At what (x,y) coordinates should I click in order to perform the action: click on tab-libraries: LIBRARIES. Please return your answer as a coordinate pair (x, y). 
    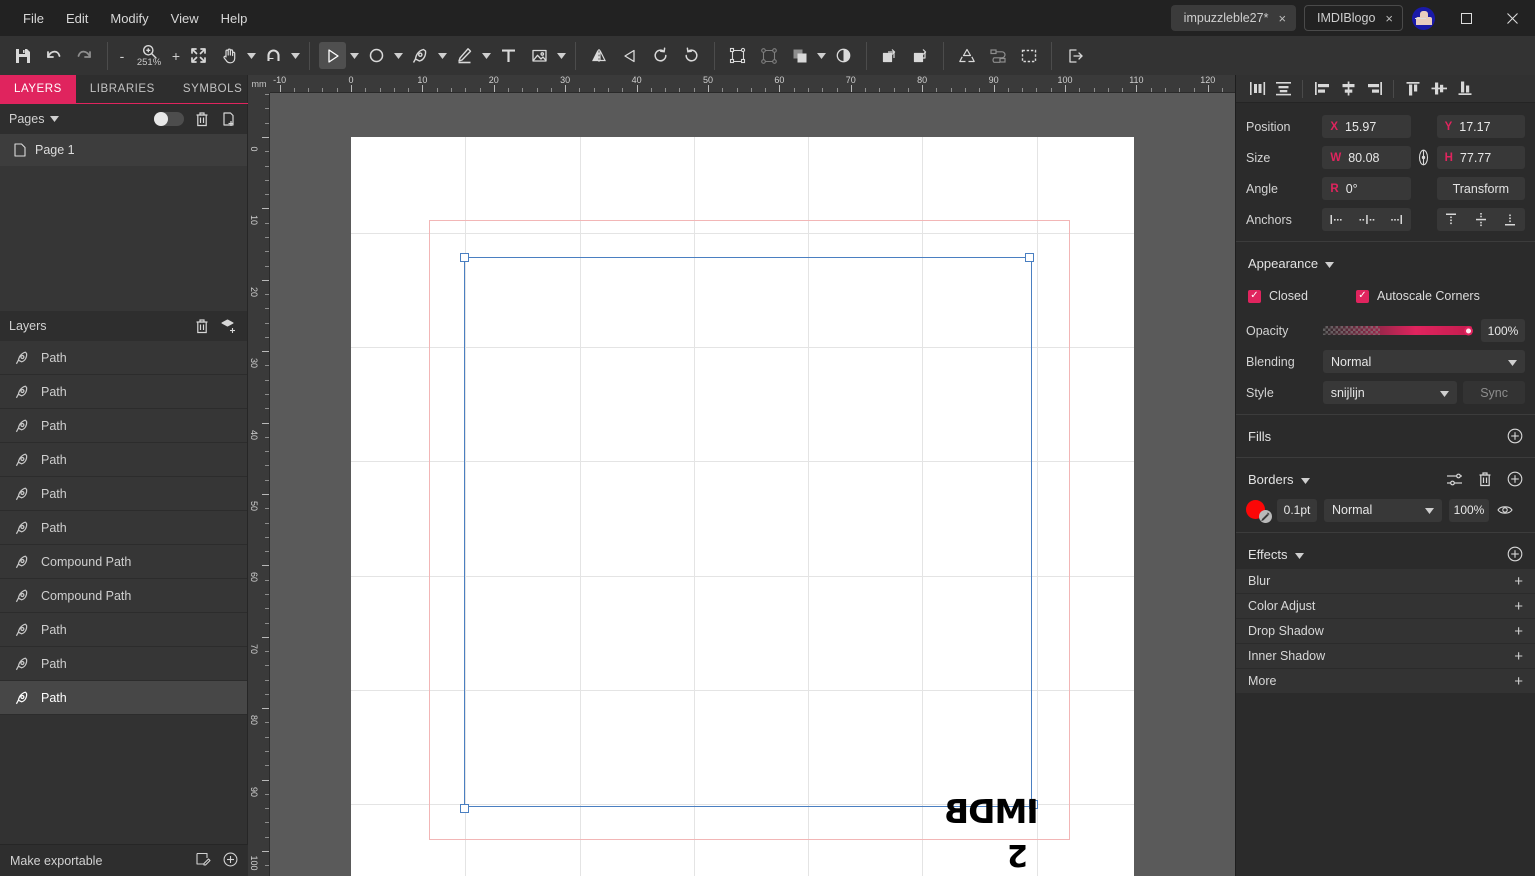
    Looking at the image, I should click on (122, 89).